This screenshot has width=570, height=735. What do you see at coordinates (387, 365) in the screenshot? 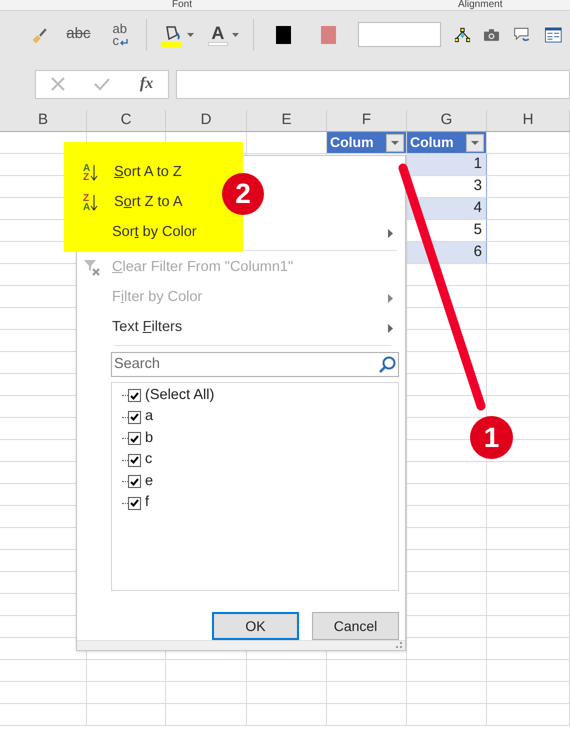
I see `search-icon` at bounding box center [387, 365].